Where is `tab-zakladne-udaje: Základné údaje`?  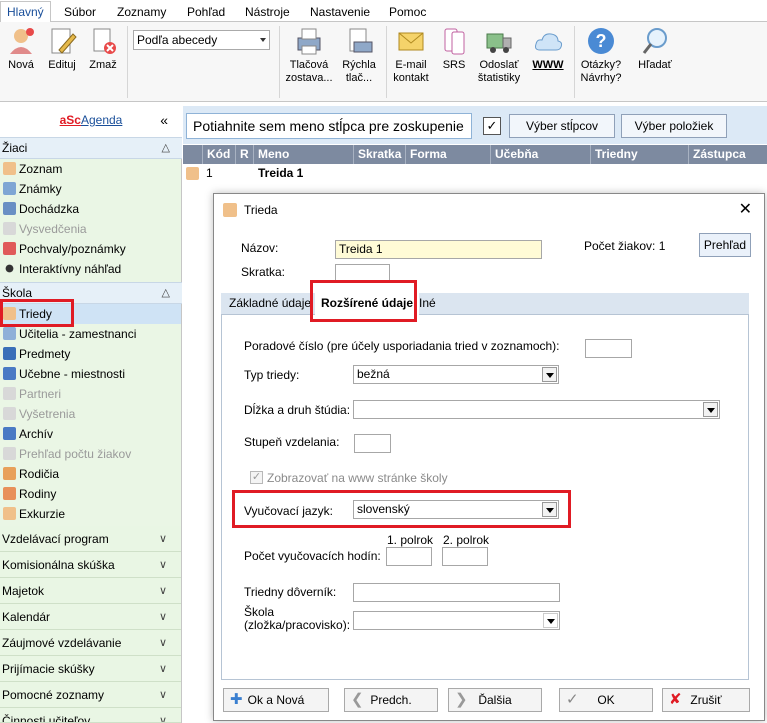
tab-zakladne-udaje: Základné údaje is located at coordinates (270, 304).